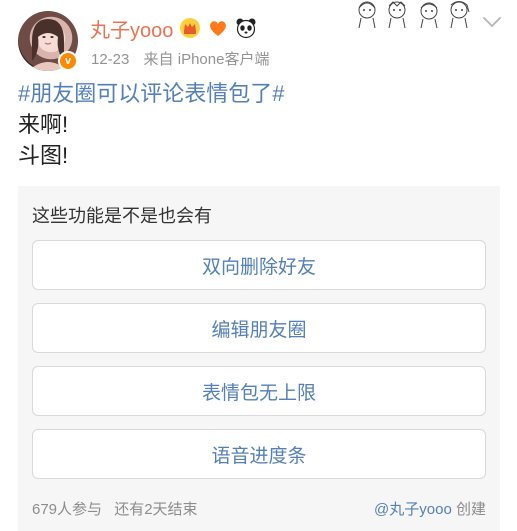 This screenshot has width=517, height=531. I want to click on post-meta: 12-23 来自 iPhone客户端, so click(180, 58).